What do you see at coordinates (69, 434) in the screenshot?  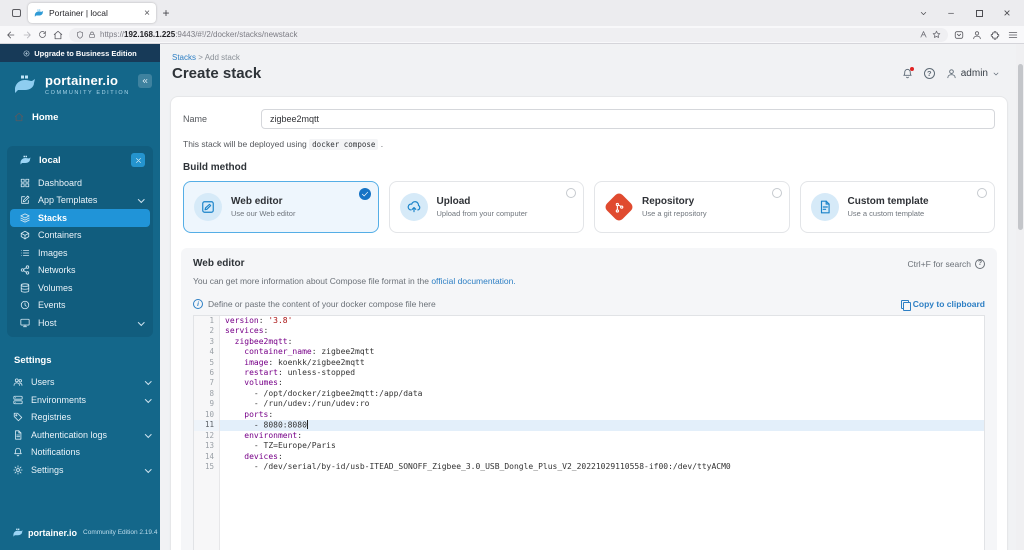 I see `sidebar-item-label: Authentication logs` at bounding box center [69, 434].